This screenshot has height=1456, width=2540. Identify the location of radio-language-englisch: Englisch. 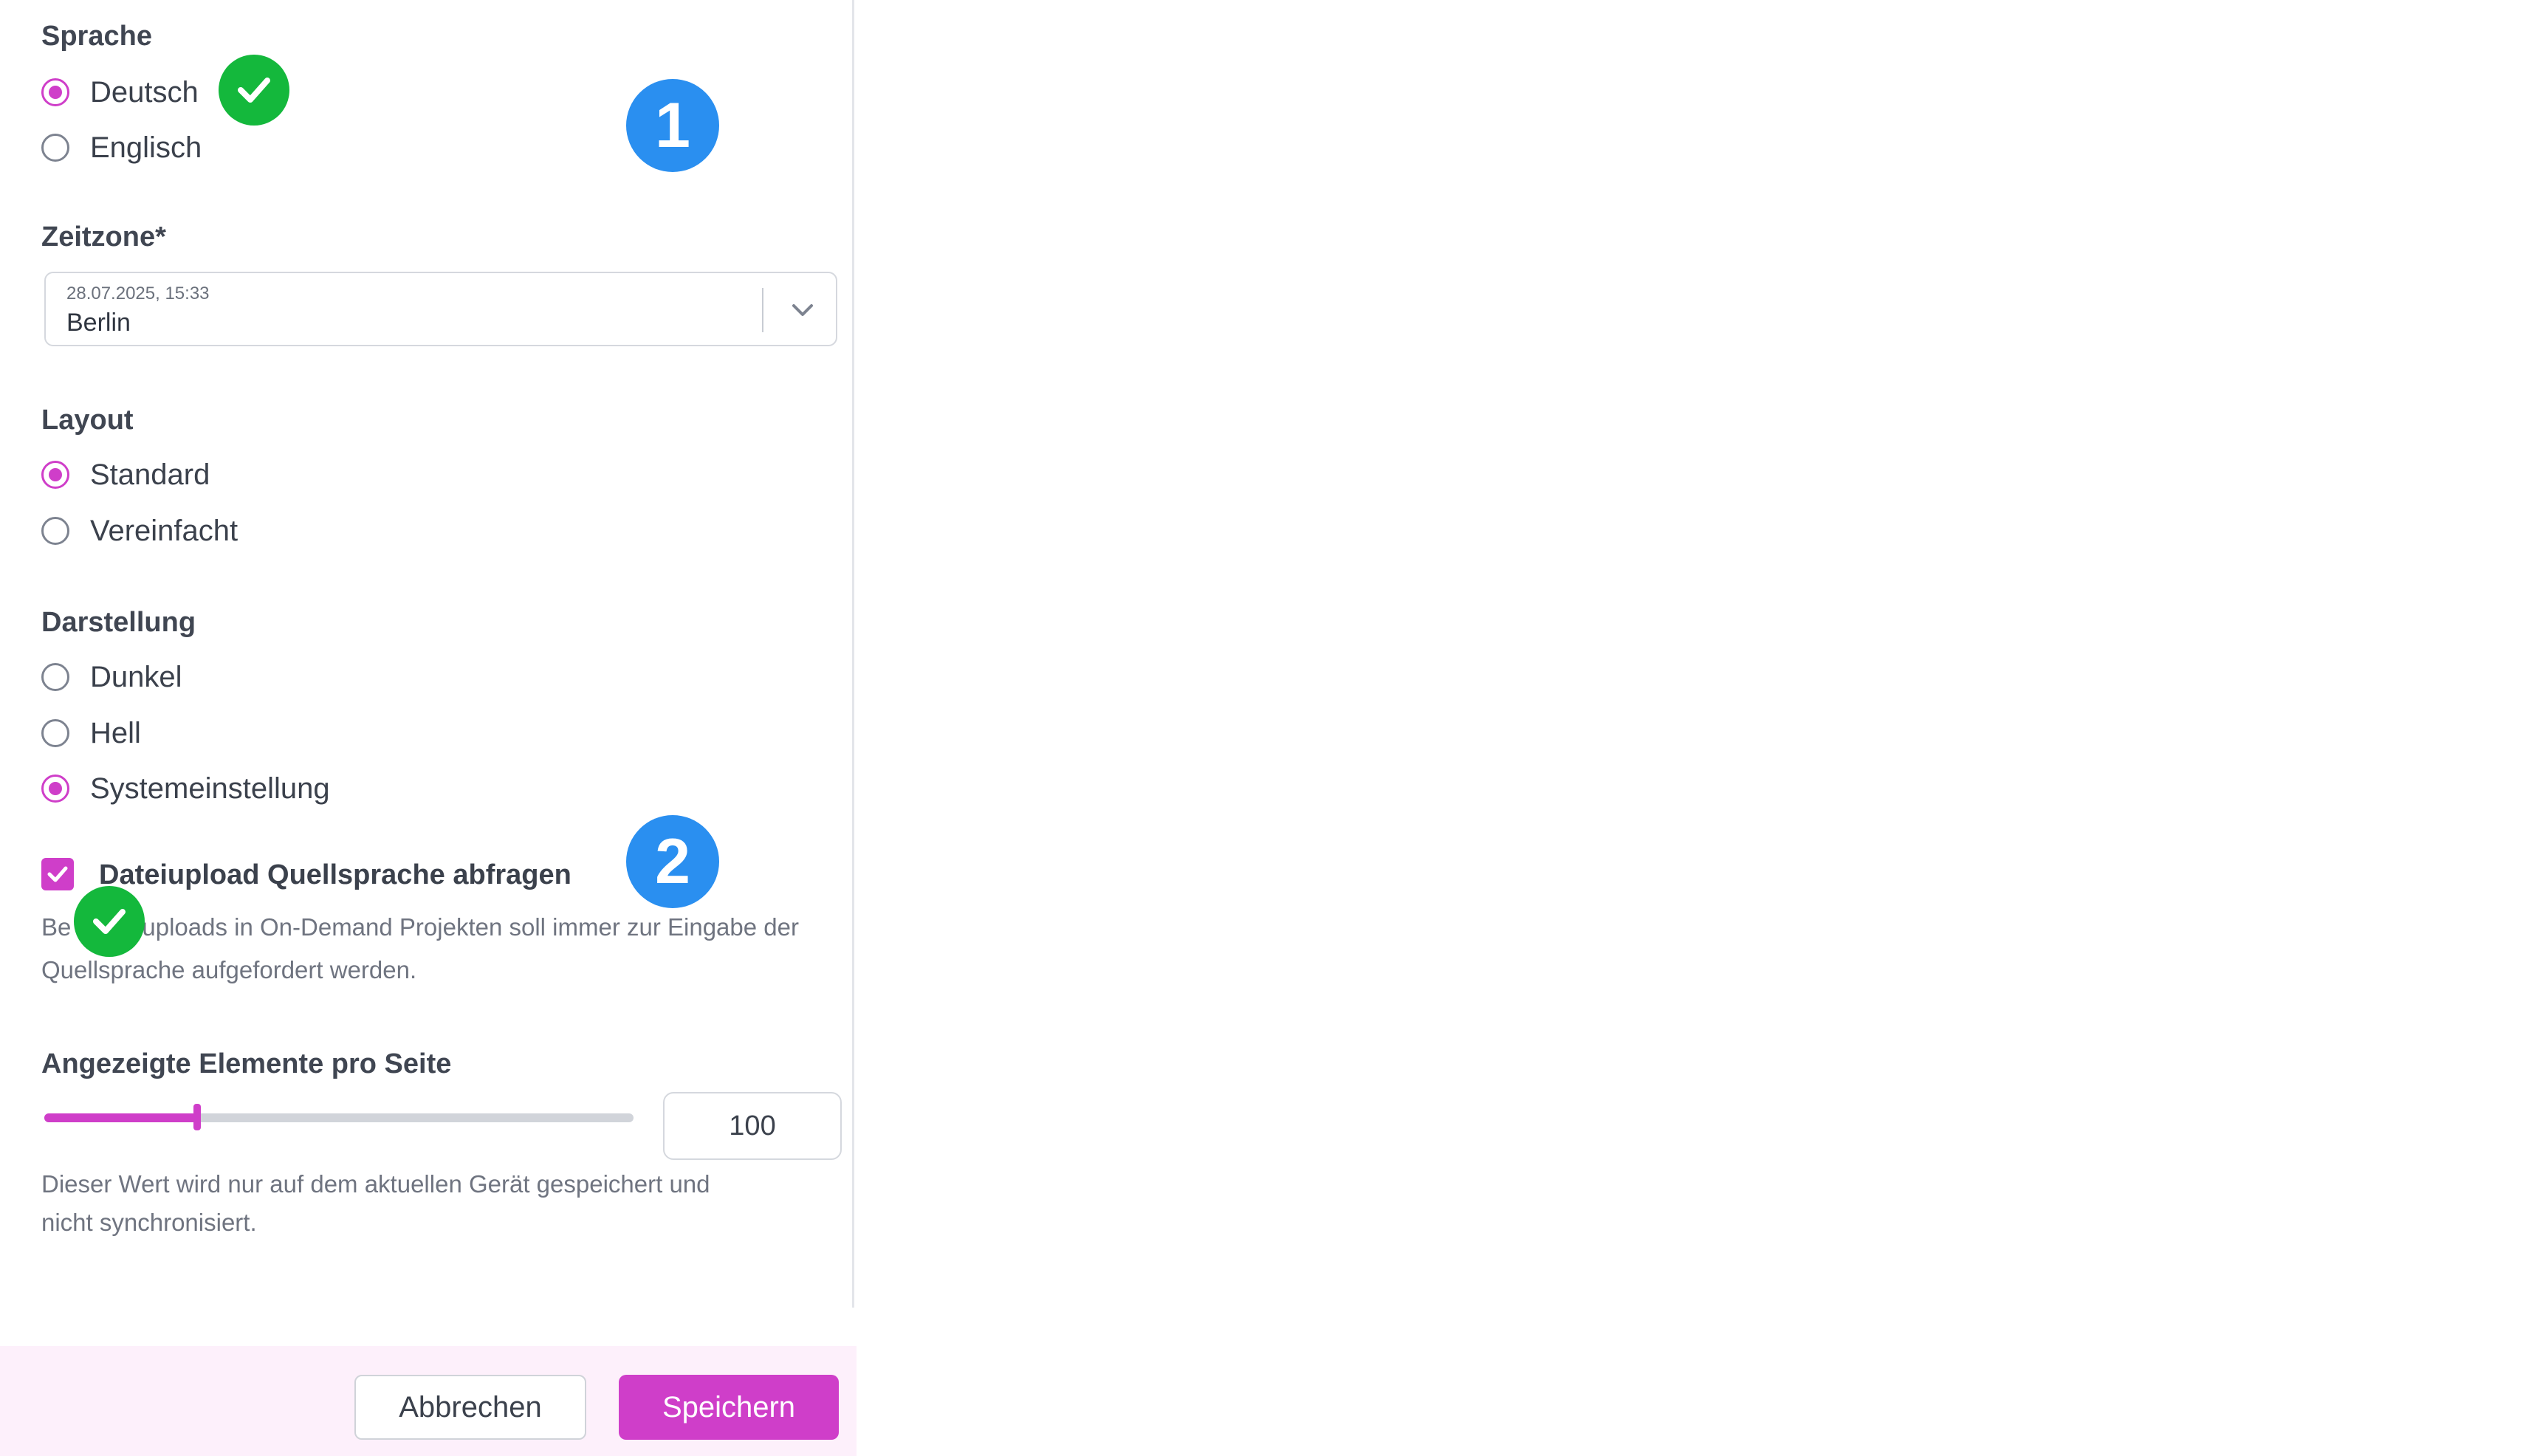
(122, 147).